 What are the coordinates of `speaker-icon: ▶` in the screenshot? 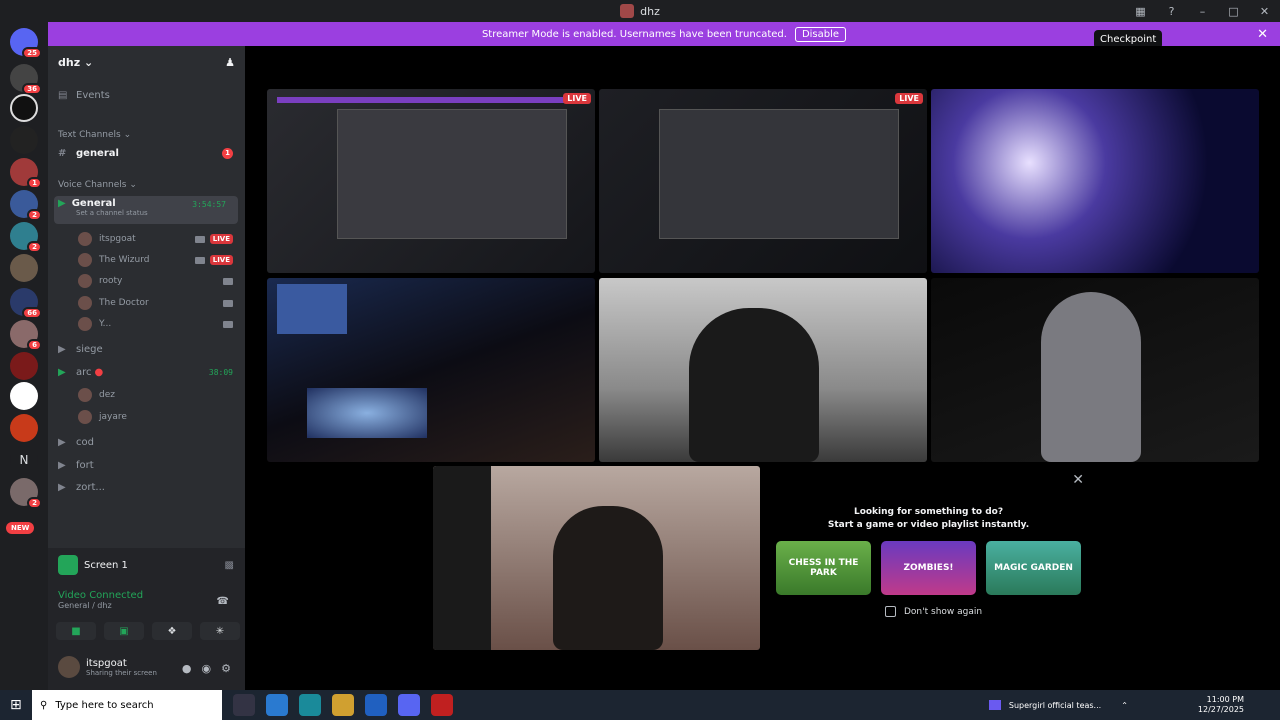 It's located at (62, 465).